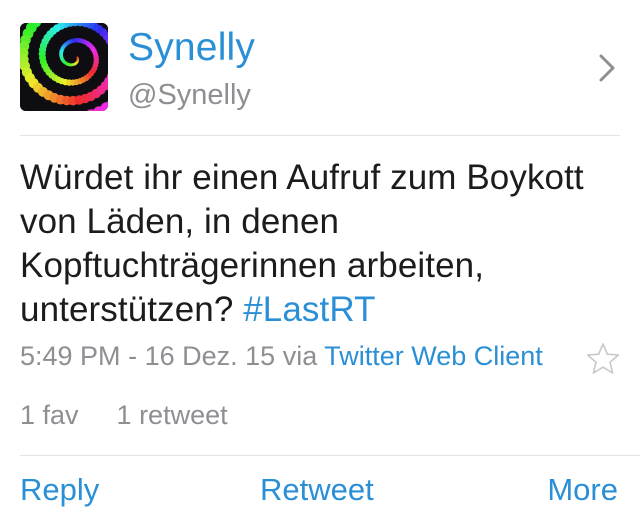  Describe the element at coordinates (132, 309) in the screenshot. I see `tweet-text-segment: unterstützen?` at that location.